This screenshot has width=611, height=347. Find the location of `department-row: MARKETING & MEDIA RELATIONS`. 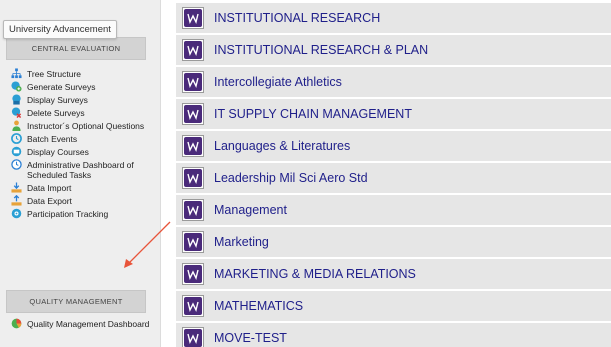

department-row: MARKETING & MEDIA RELATIONS is located at coordinates (393, 274).